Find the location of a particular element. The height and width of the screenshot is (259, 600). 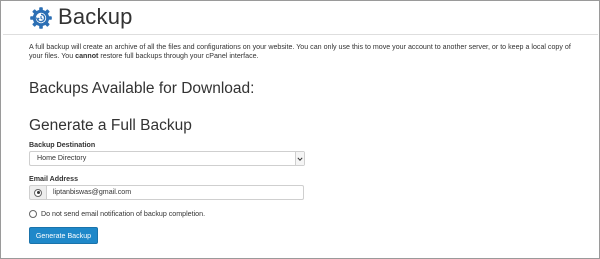

backups-available-heading: Backups Available for Download: is located at coordinates (142, 88).